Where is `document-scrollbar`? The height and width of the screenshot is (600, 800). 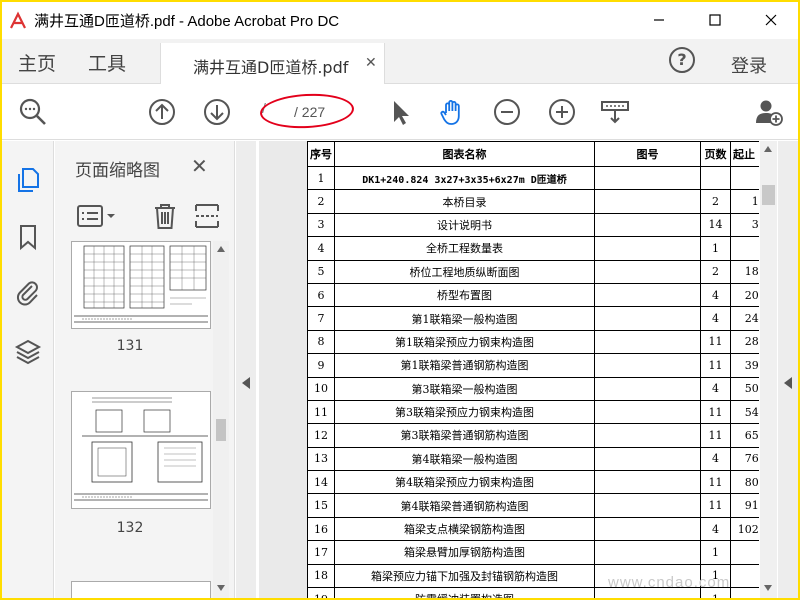
document-scrollbar is located at coordinates (768, 369).